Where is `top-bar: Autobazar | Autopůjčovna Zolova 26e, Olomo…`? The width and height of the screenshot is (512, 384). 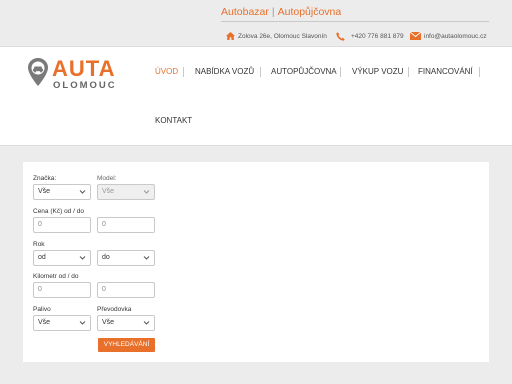
top-bar: Autobazar | Autopůjčovna Zolova 26e, Olomo… is located at coordinates (256, 23).